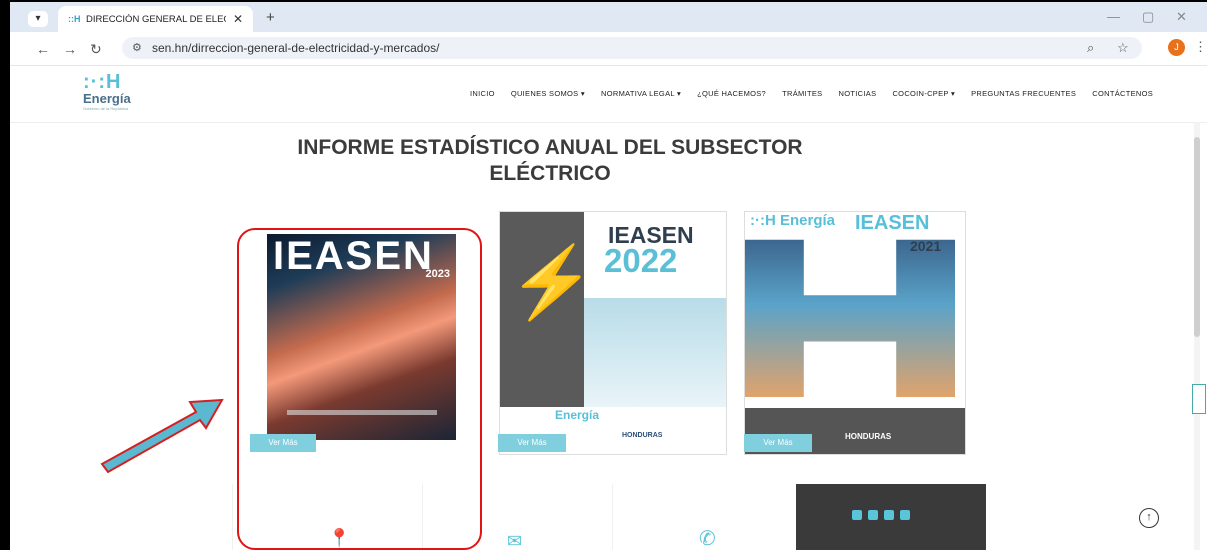 This screenshot has width=1207, height=550. I want to click on mail-icon: ✉, so click(514, 540).